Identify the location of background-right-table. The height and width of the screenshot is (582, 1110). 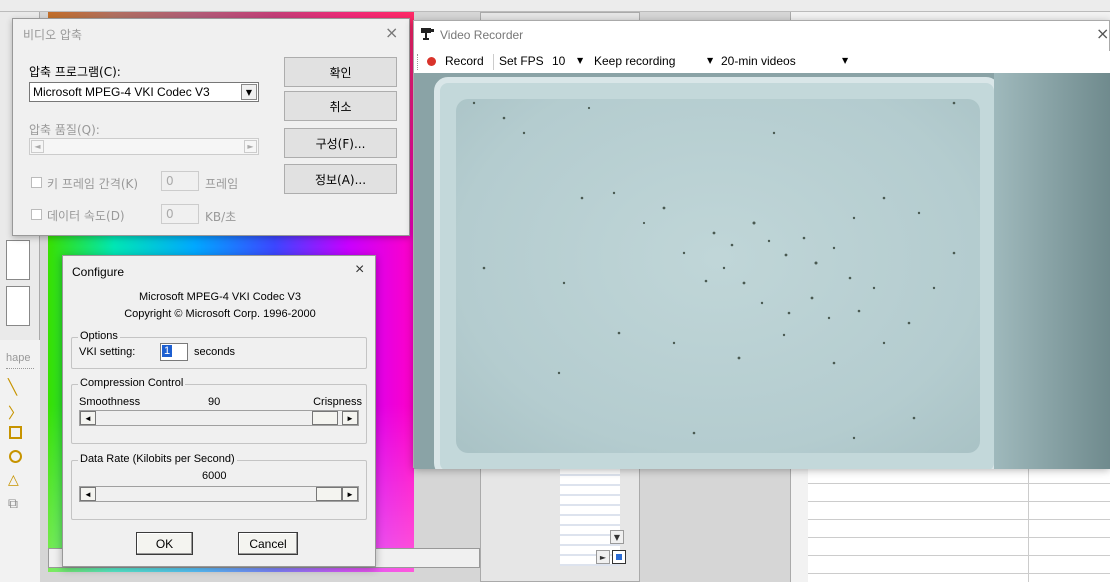
(959, 524).